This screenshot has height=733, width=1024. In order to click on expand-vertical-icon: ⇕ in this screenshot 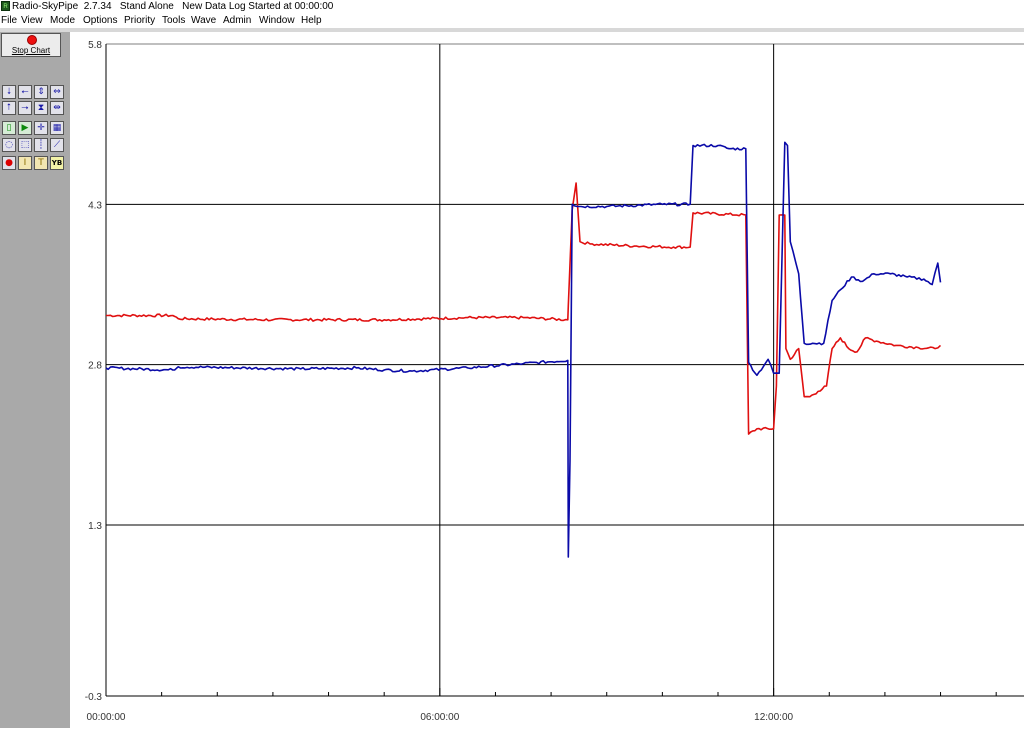, I will do `click(41, 92)`.